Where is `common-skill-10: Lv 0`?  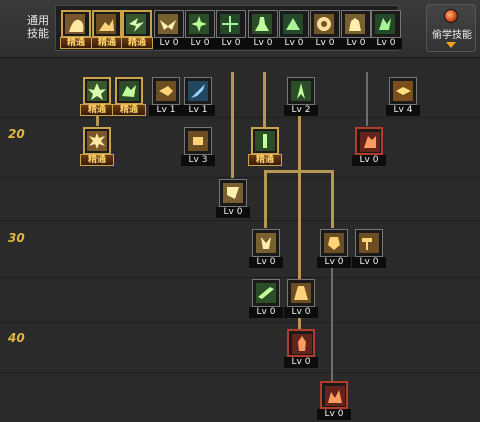 common-skill-10: Lv 0 is located at coordinates (356, 30).